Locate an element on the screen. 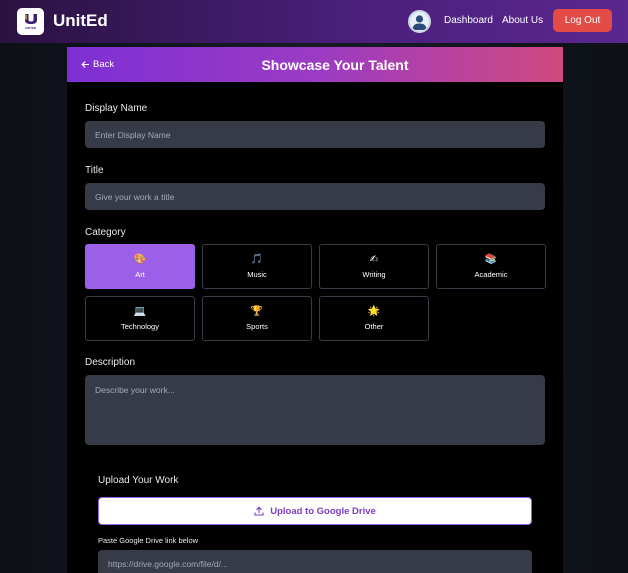 The width and height of the screenshot is (628, 573). logo: UNITED is located at coordinates (30, 21).